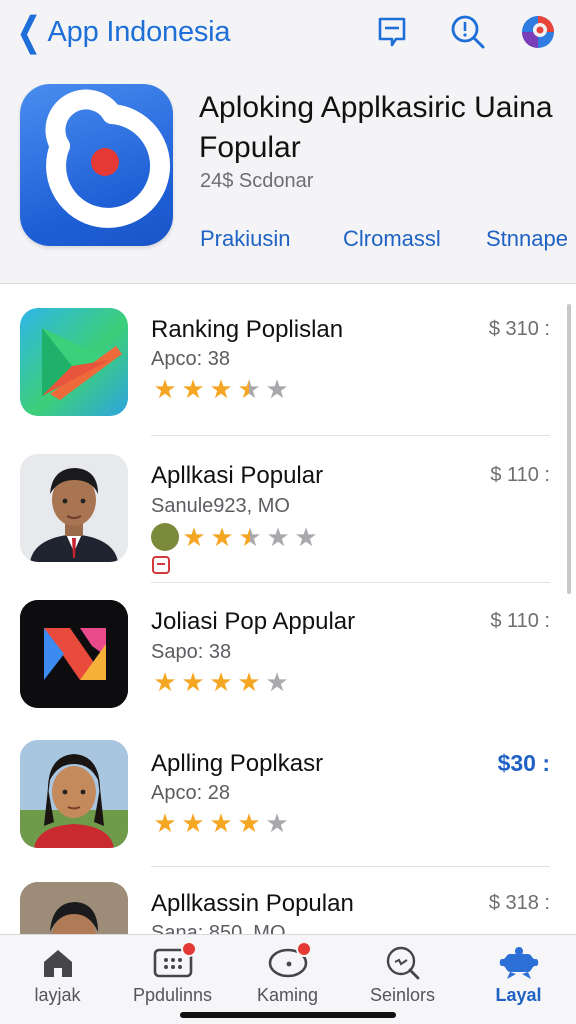  I want to click on star-puzzle-icon, so click(519, 963).